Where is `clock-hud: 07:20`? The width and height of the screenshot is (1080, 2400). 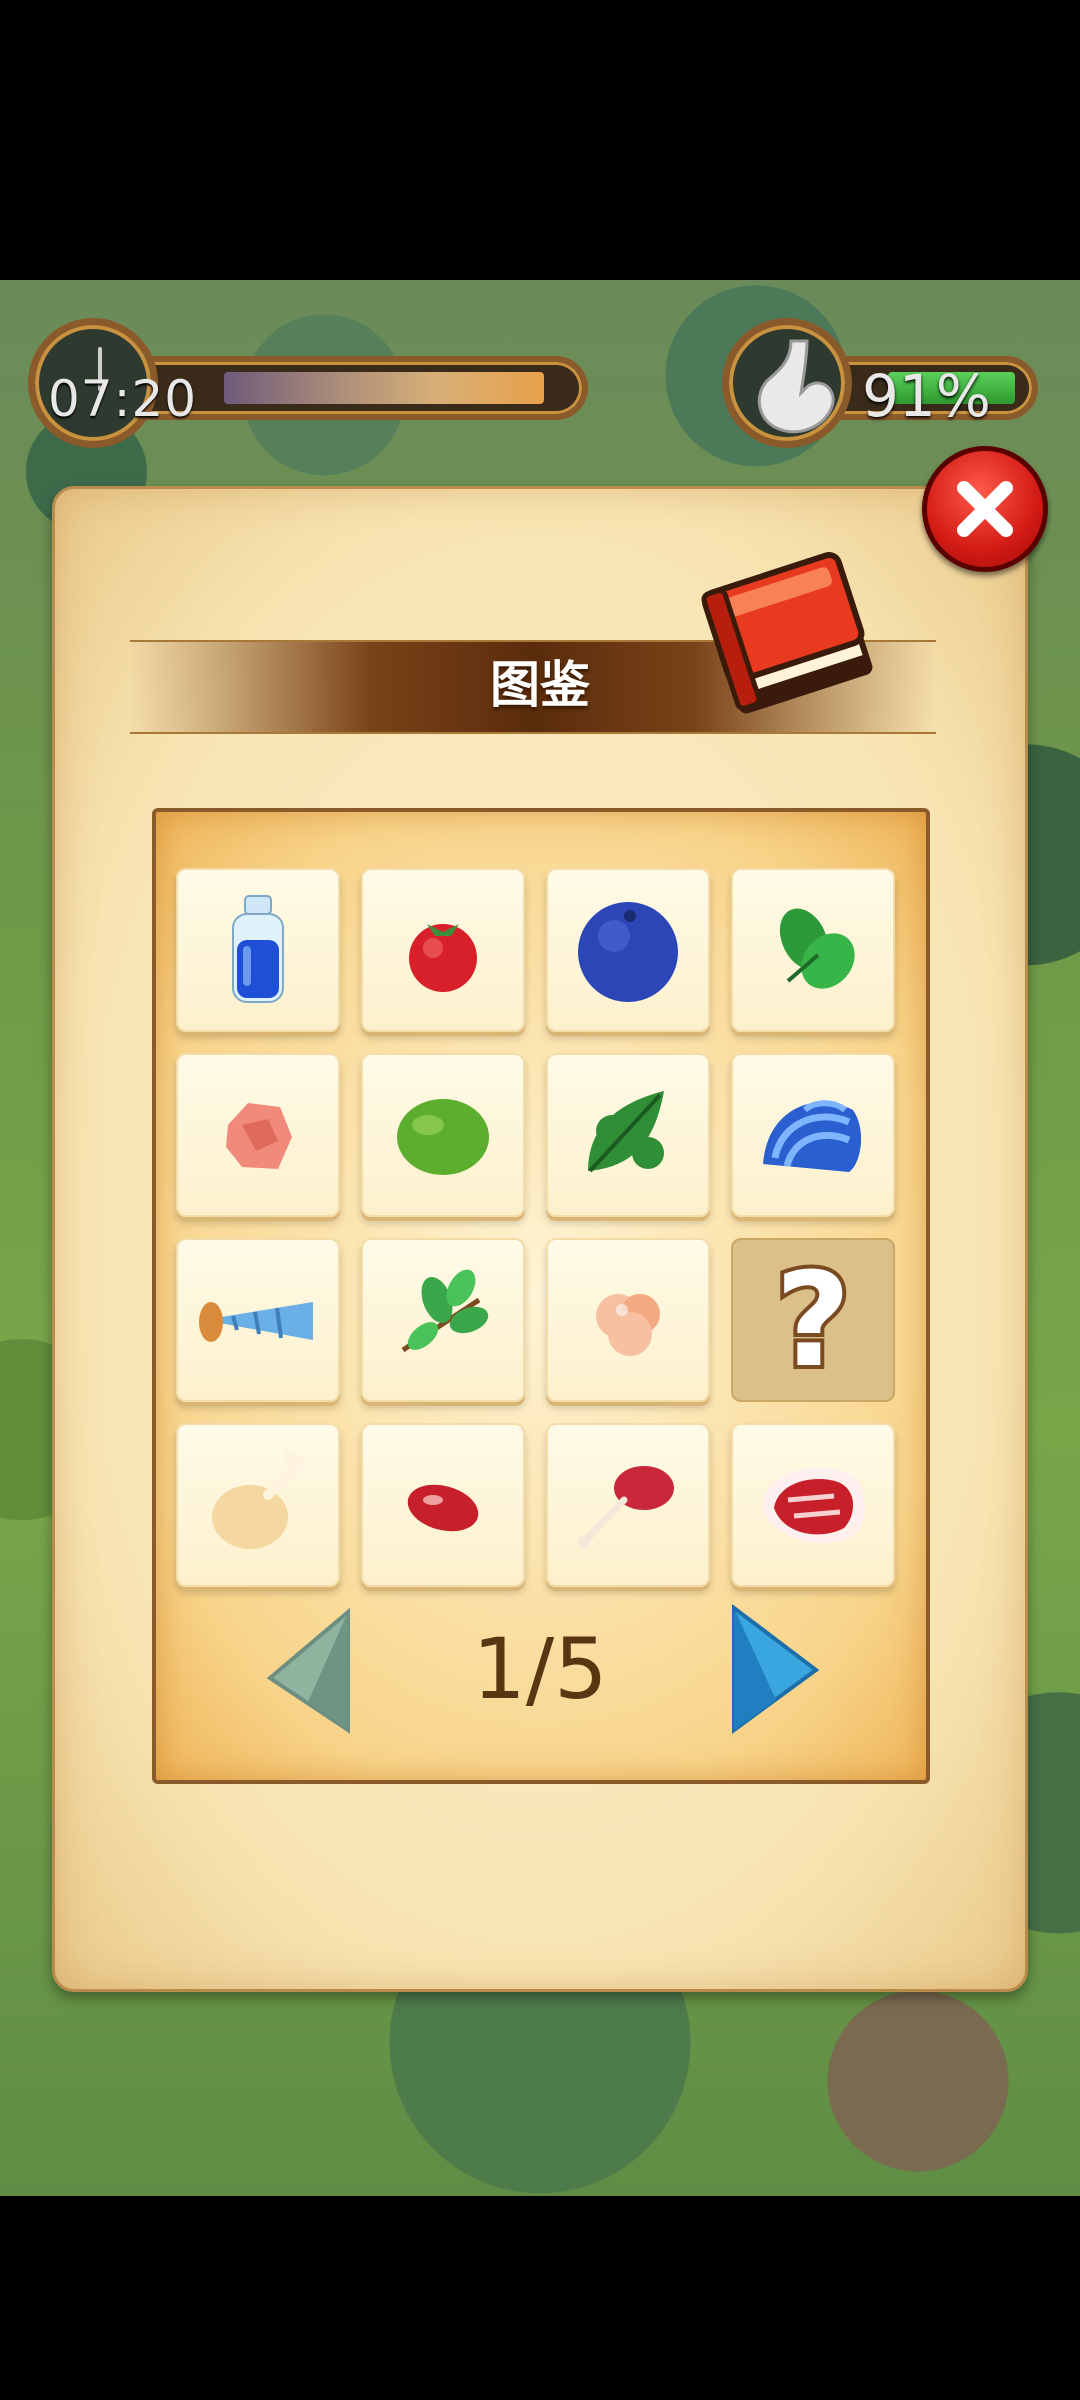 clock-hud: 07:20 is located at coordinates (311, 383).